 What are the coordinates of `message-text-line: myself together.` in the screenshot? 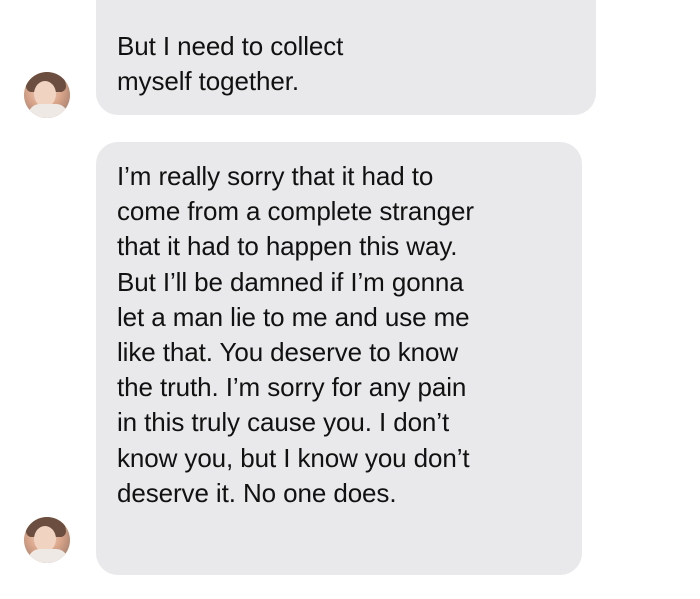 It's located at (208, 81).